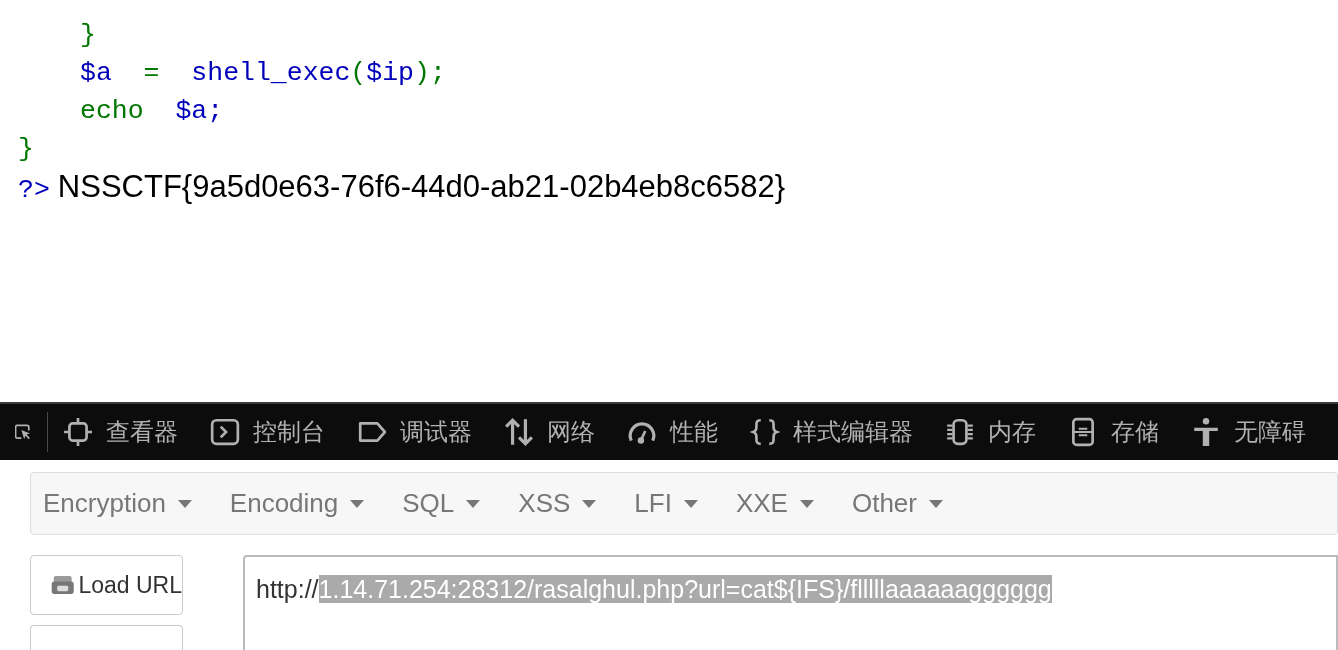 The width and height of the screenshot is (1338, 650). What do you see at coordinates (34, 190) in the screenshot?
I see `code-token: ?>` at bounding box center [34, 190].